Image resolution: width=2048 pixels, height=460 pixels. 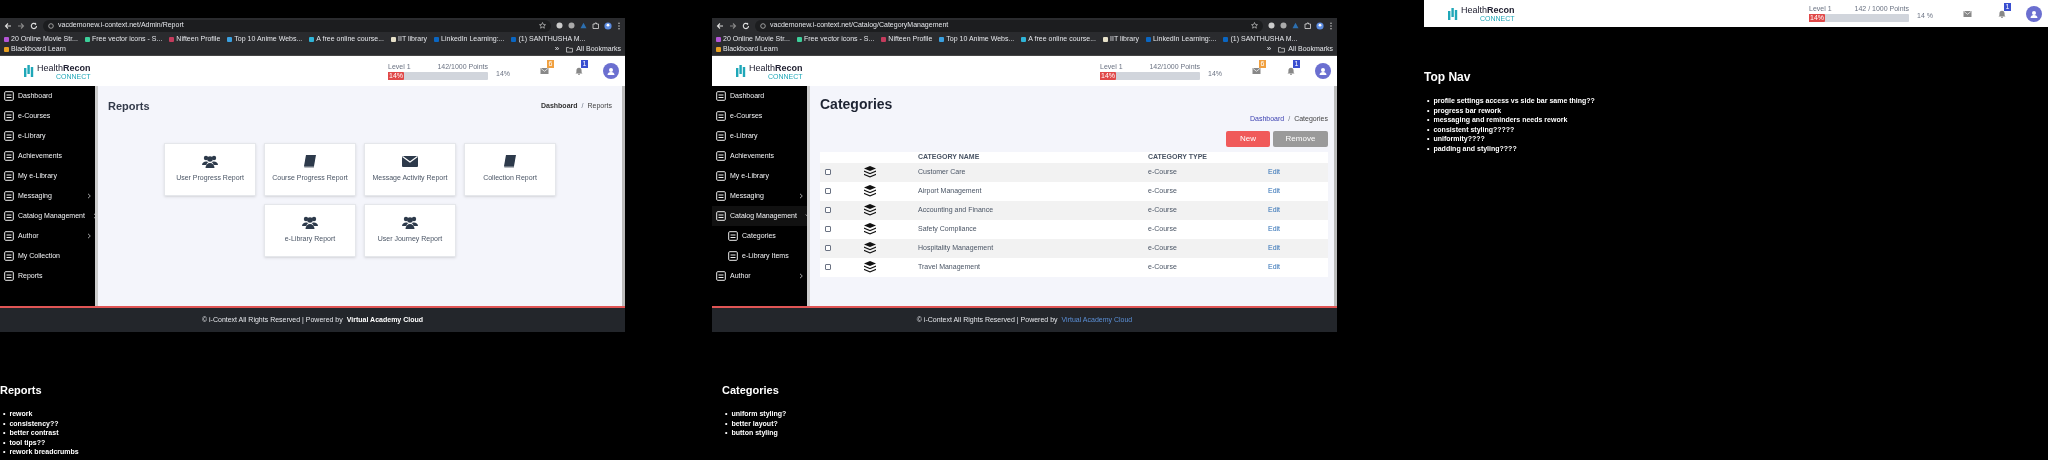 I want to click on page-title: Reports, so click(x=129, y=106).